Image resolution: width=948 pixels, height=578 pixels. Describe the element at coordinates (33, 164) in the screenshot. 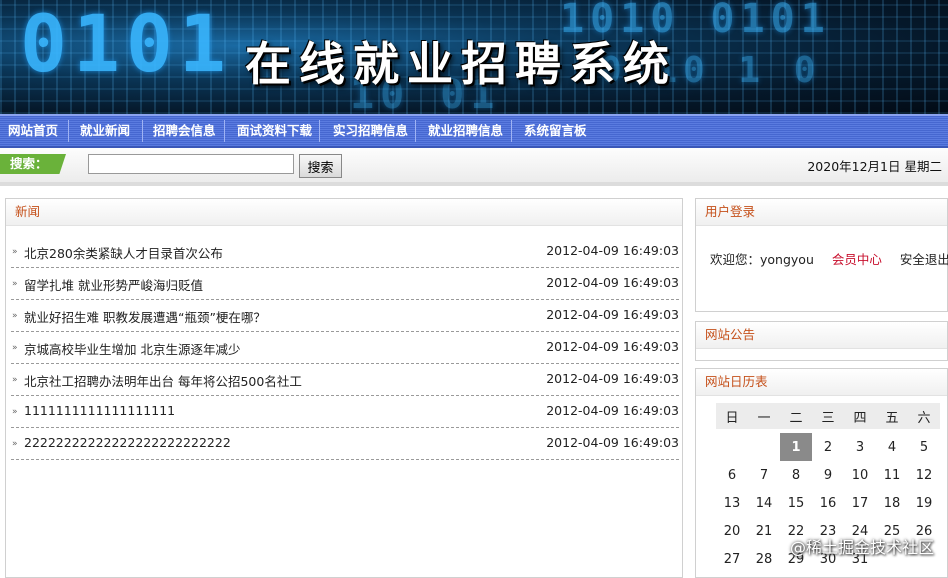

I see `search-label: 搜索：` at that location.